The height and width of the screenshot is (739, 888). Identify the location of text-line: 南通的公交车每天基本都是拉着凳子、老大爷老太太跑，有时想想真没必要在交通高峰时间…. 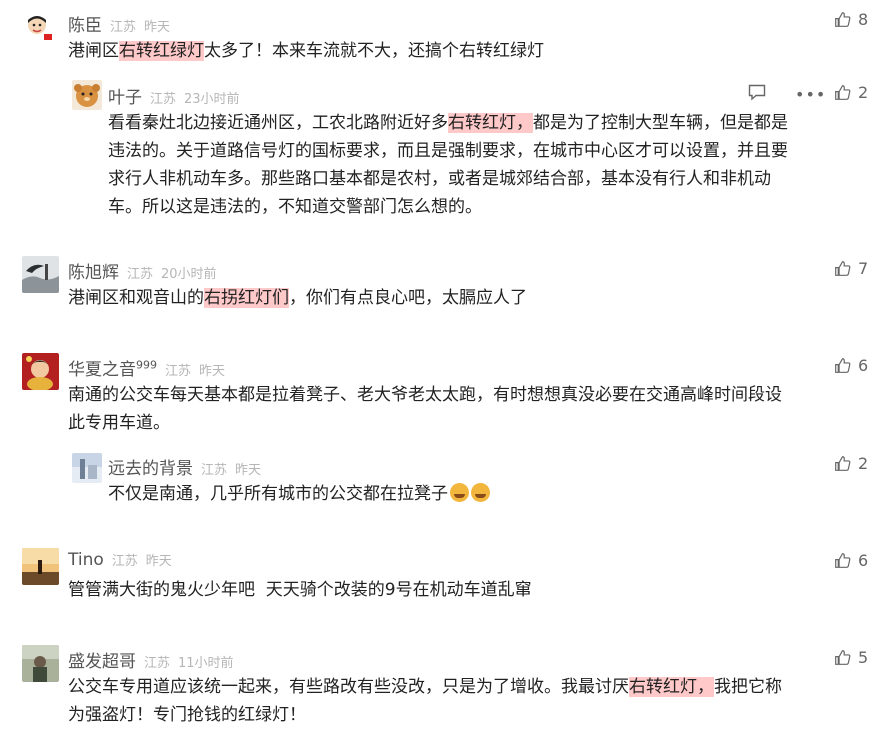
(425, 395).